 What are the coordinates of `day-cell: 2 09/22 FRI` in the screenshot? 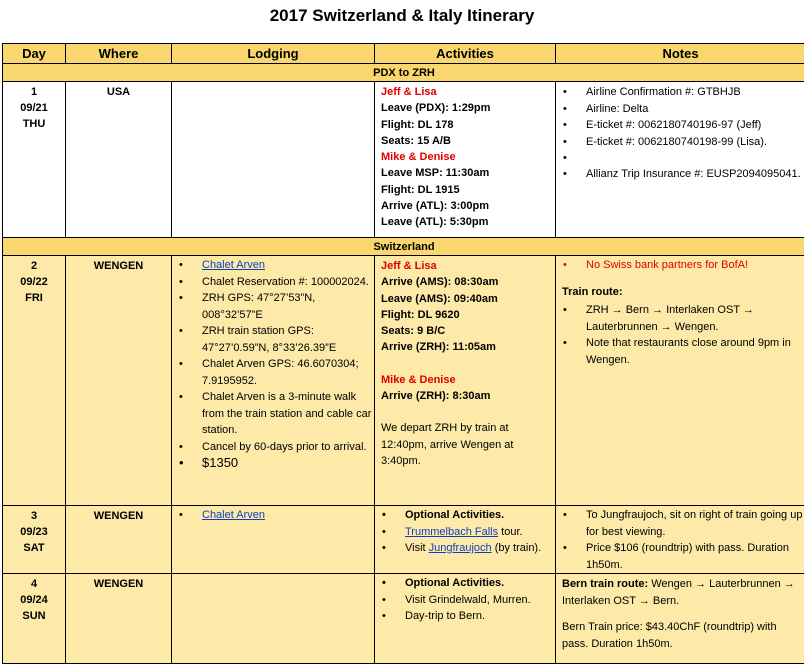 It's located at (34, 381).